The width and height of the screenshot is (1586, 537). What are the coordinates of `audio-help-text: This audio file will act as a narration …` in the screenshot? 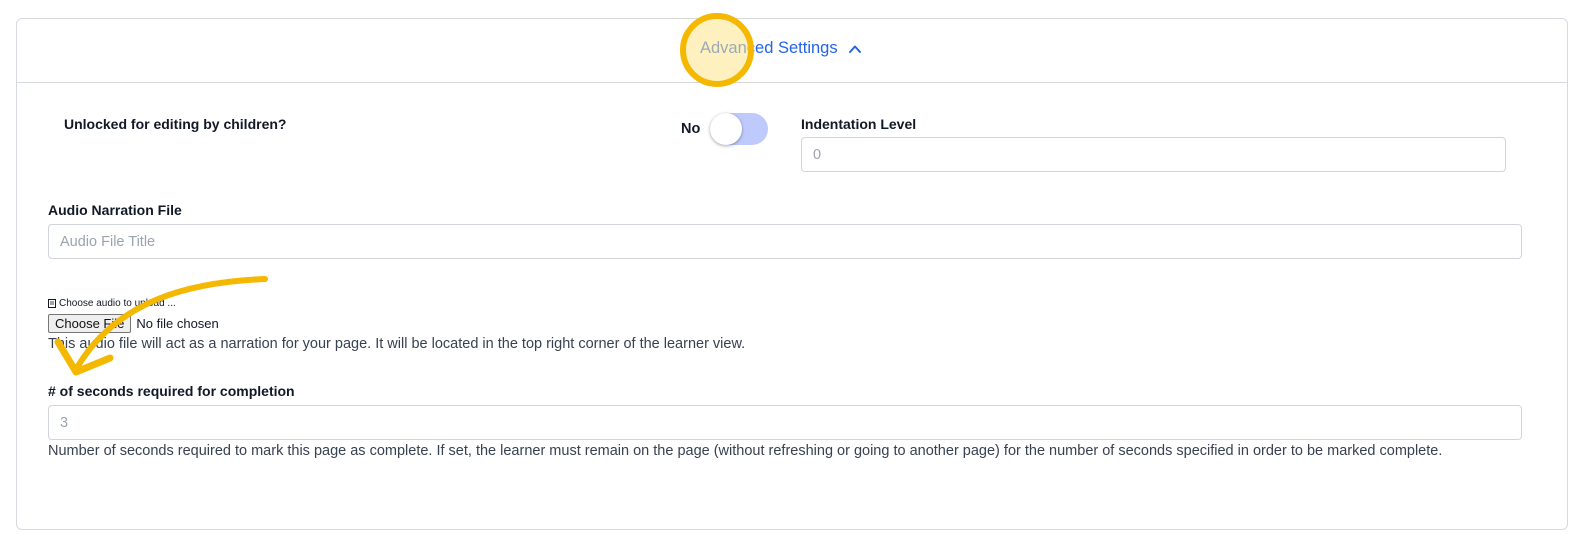 It's located at (397, 344).